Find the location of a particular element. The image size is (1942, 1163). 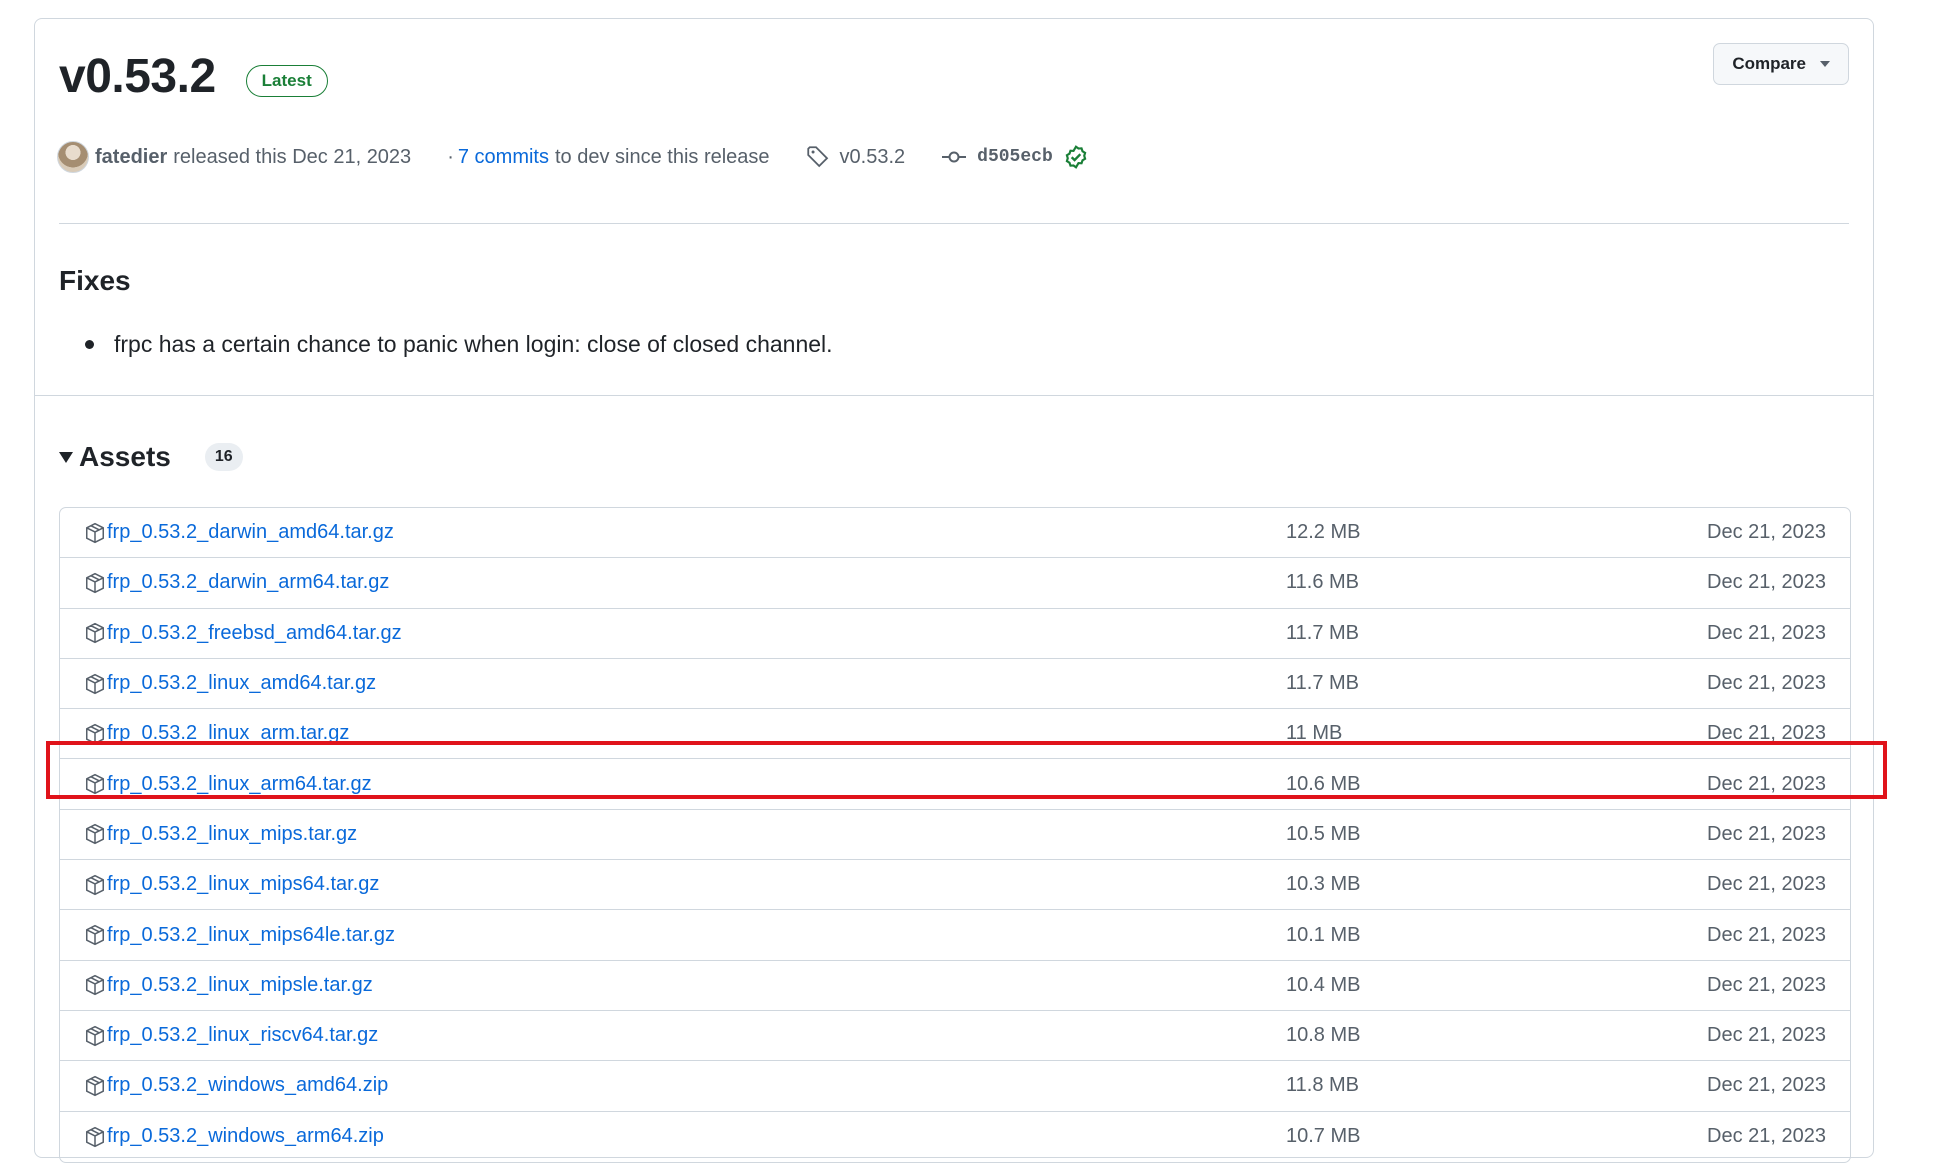

avatar is located at coordinates (73, 157).